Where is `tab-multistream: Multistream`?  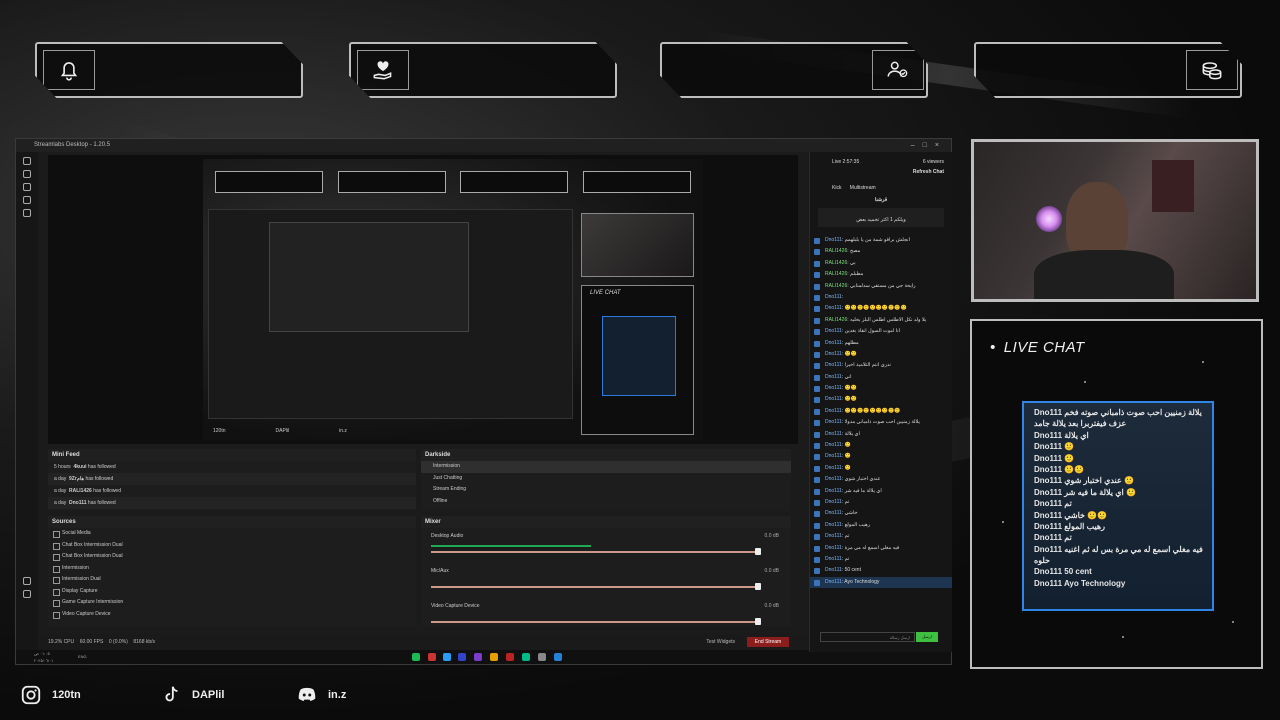 tab-multistream: Multistream is located at coordinates (863, 188).